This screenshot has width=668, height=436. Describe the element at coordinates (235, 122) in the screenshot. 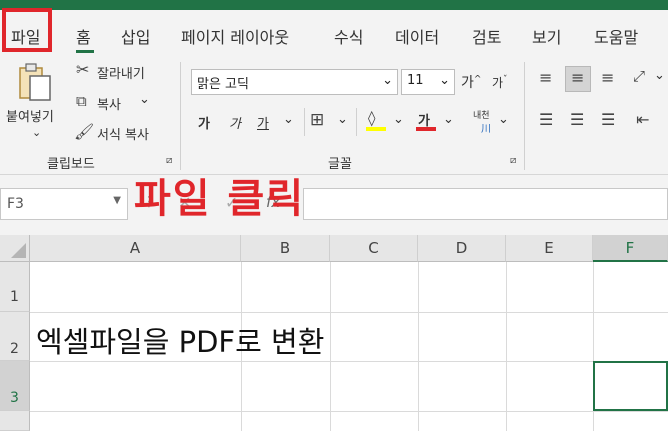

I see `italic-button: 가` at that location.